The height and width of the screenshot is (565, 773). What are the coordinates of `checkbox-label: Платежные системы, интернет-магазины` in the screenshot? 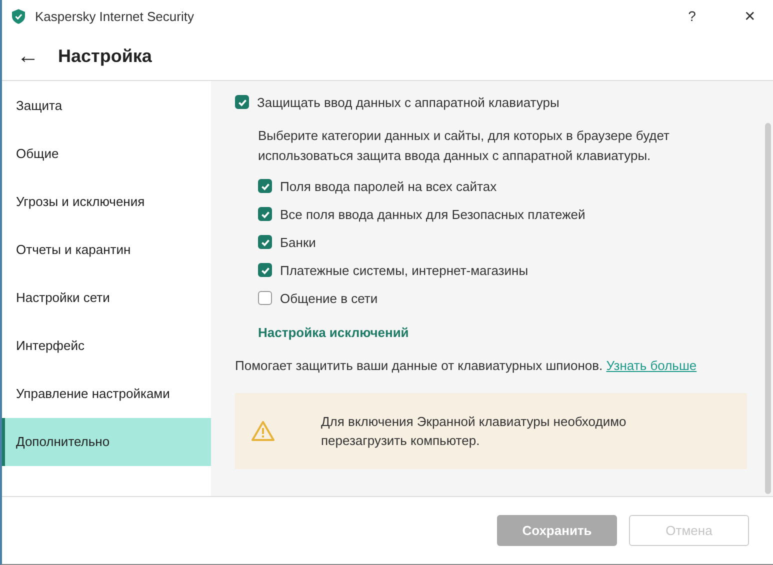 It's located at (404, 270).